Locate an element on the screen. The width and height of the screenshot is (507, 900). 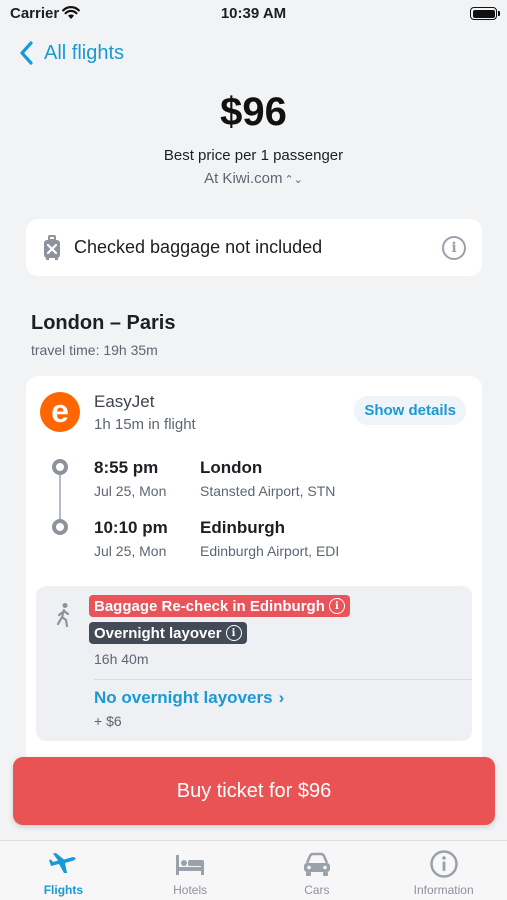
back-label: All flights is located at coordinates (84, 52).